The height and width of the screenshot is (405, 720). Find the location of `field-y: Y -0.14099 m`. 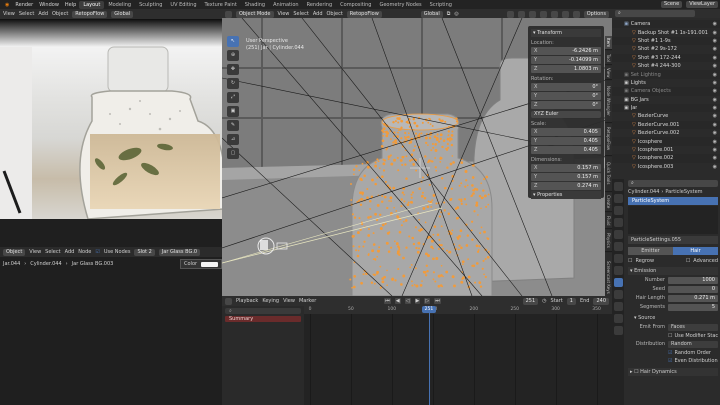

field-y: Y -0.14099 m is located at coordinates (566, 60).